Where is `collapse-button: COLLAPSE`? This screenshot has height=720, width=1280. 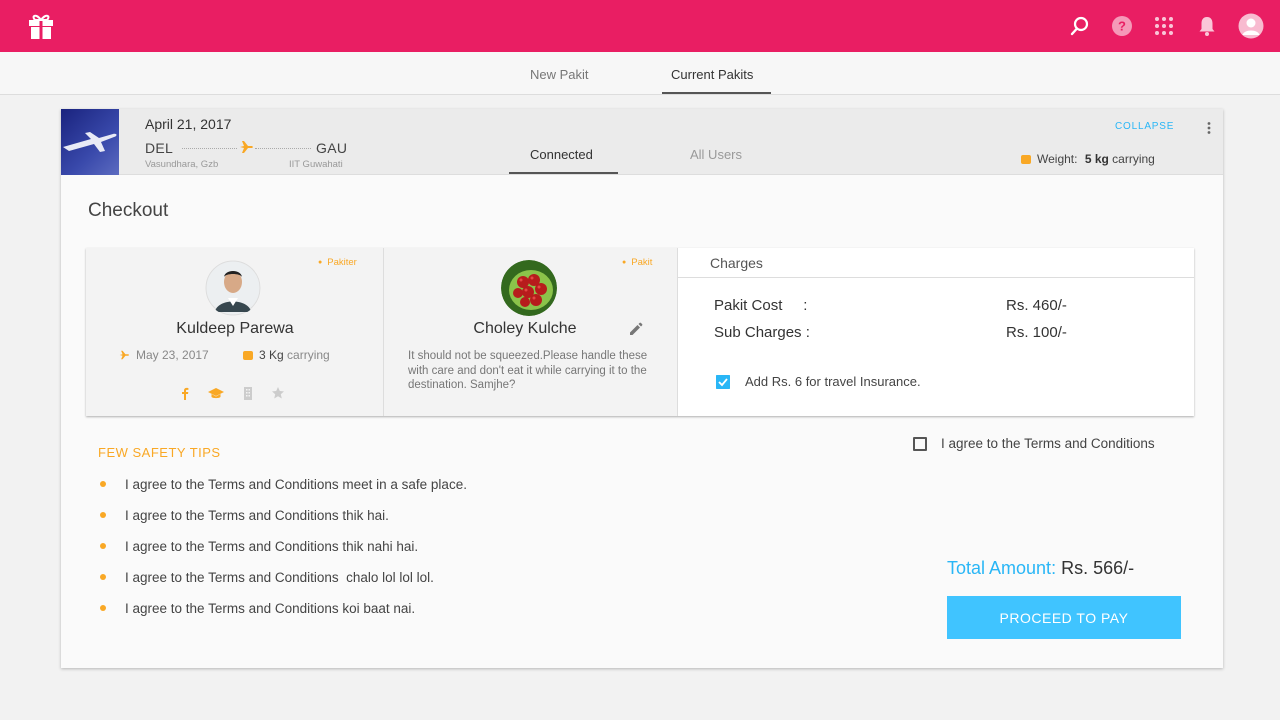
collapse-button: COLLAPSE is located at coordinates (1144, 126).